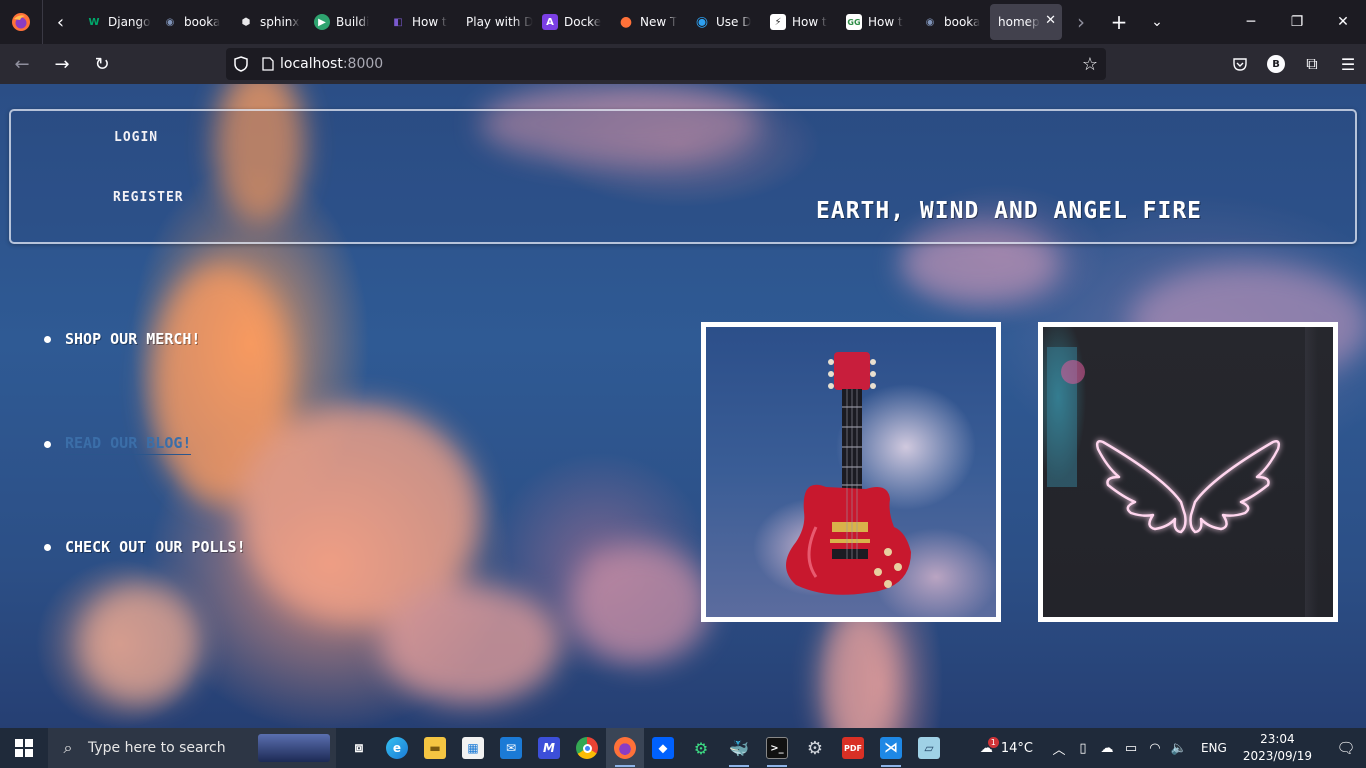 The height and width of the screenshot is (768, 1366). I want to click on tab-label: sphinx, so click(280, 22).